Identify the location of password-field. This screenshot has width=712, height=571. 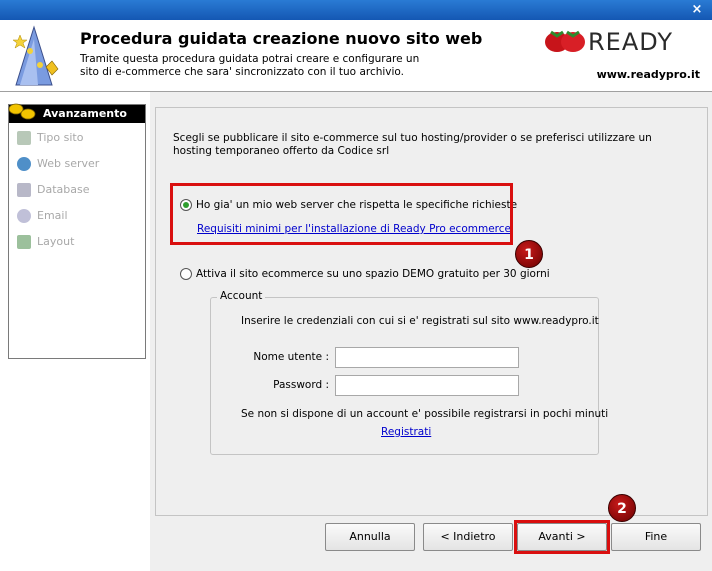
(427, 385).